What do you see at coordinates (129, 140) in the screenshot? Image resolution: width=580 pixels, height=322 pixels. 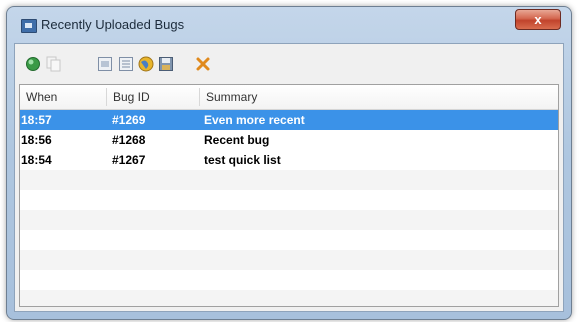 I see `cell-bug-id: #1268` at bounding box center [129, 140].